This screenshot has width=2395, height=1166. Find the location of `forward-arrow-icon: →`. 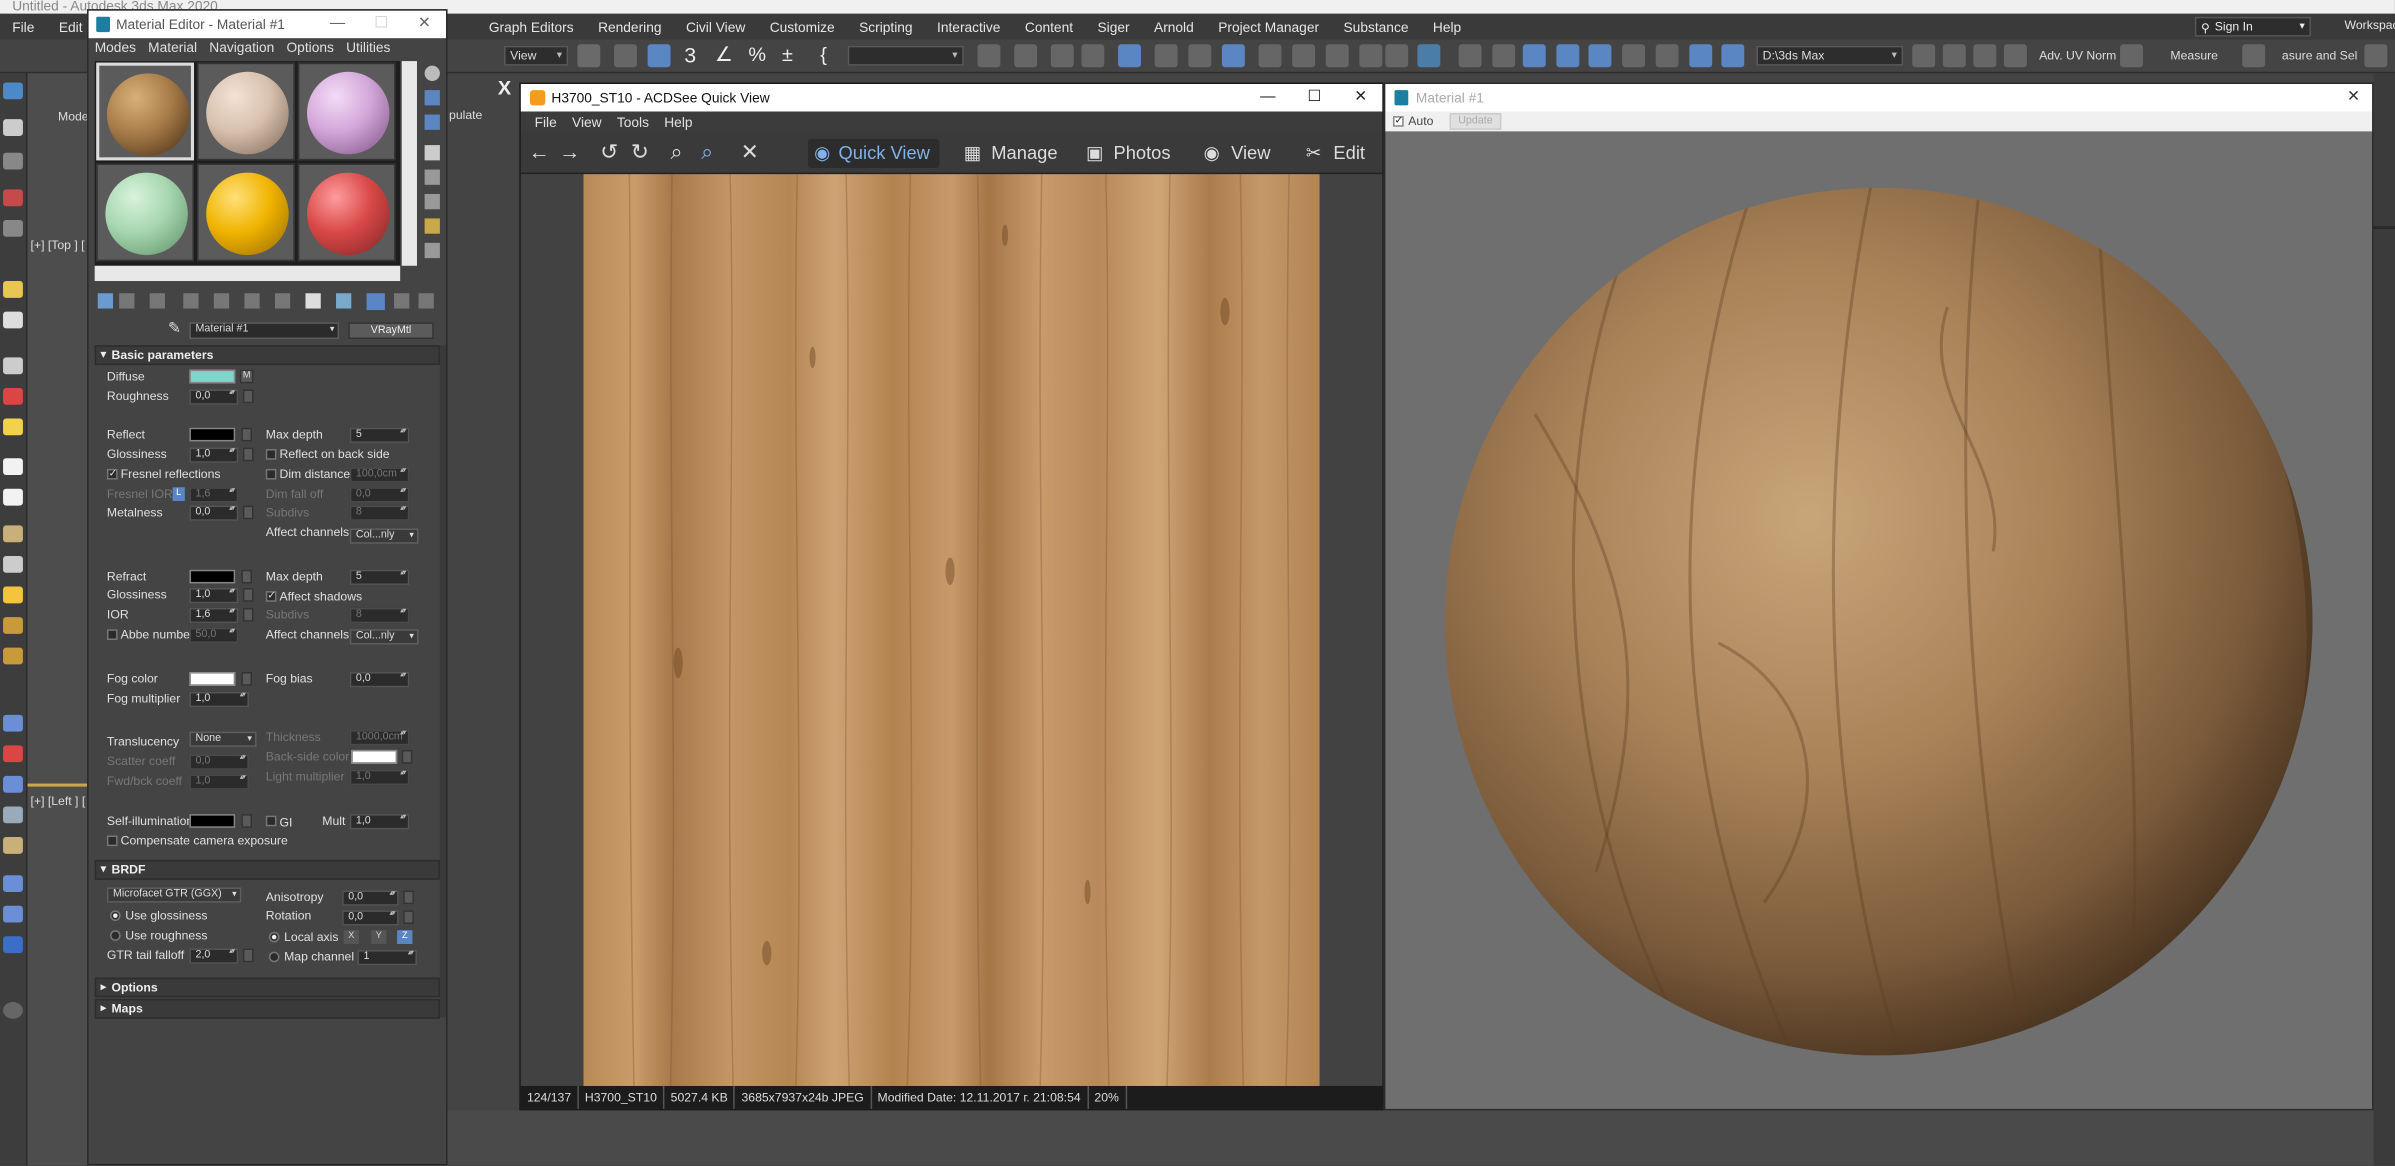

forward-arrow-icon: → is located at coordinates (569, 151).